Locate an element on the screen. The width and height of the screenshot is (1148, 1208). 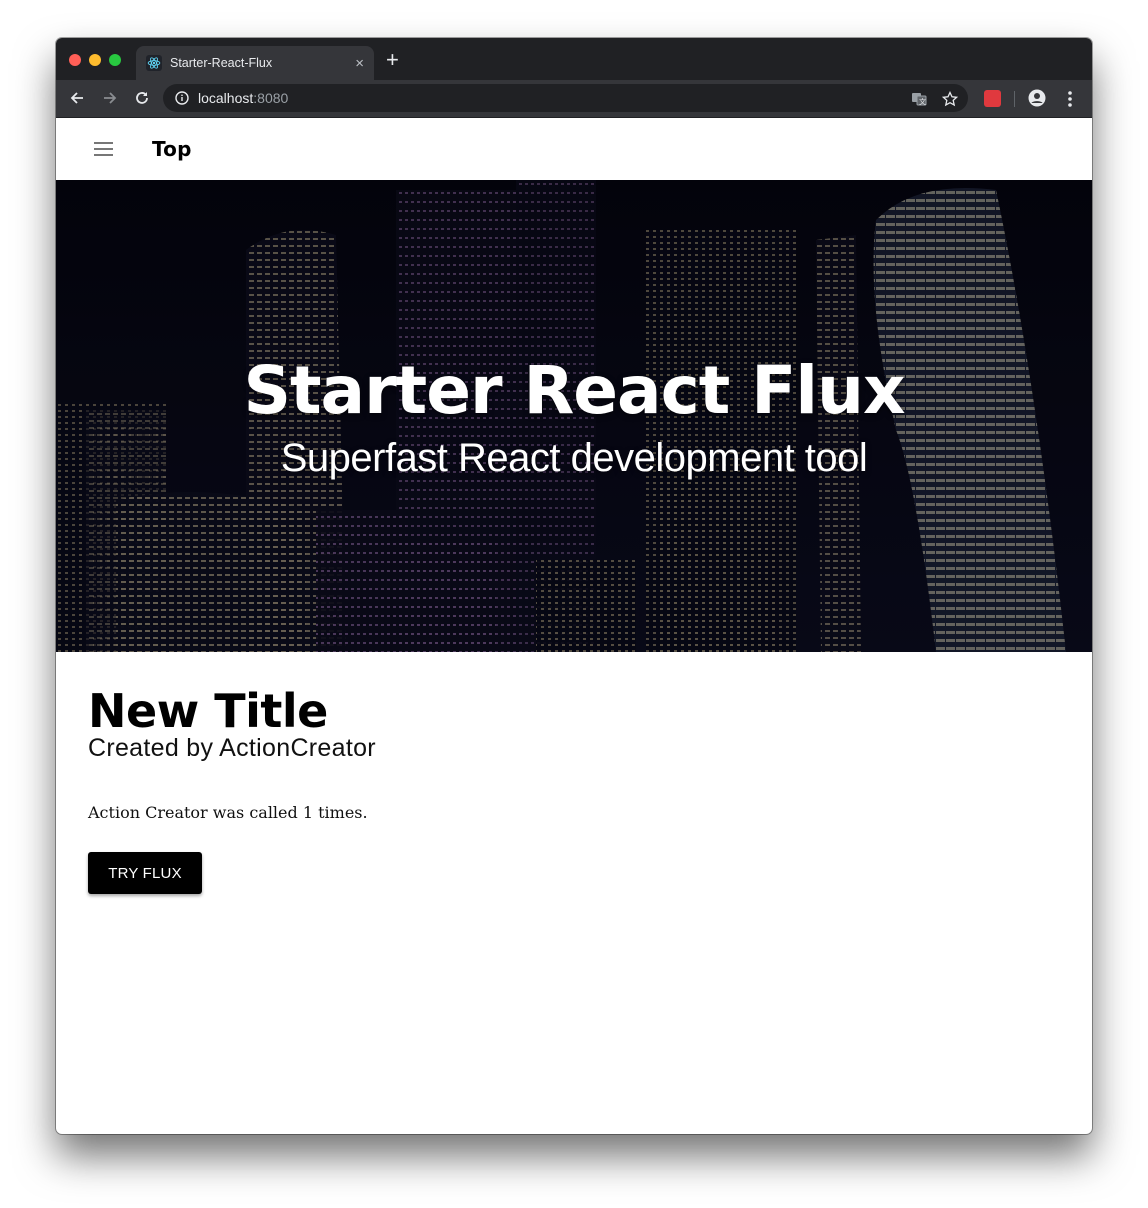
address-bar: localhost:8080 文 is located at coordinates (565, 98).